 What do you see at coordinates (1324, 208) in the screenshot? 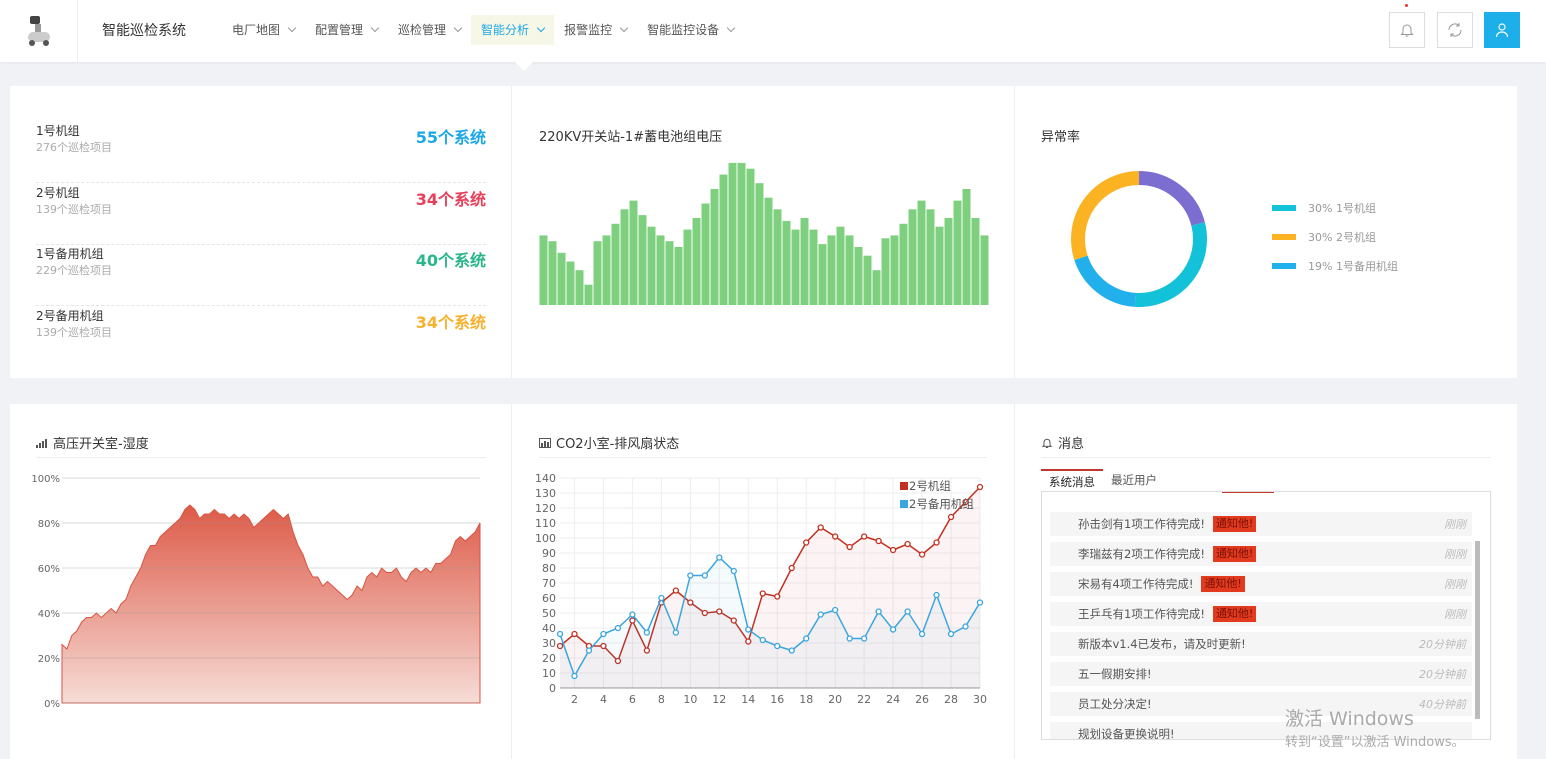
I see `legend-item: 30% 1号机组` at bounding box center [1324, 208].